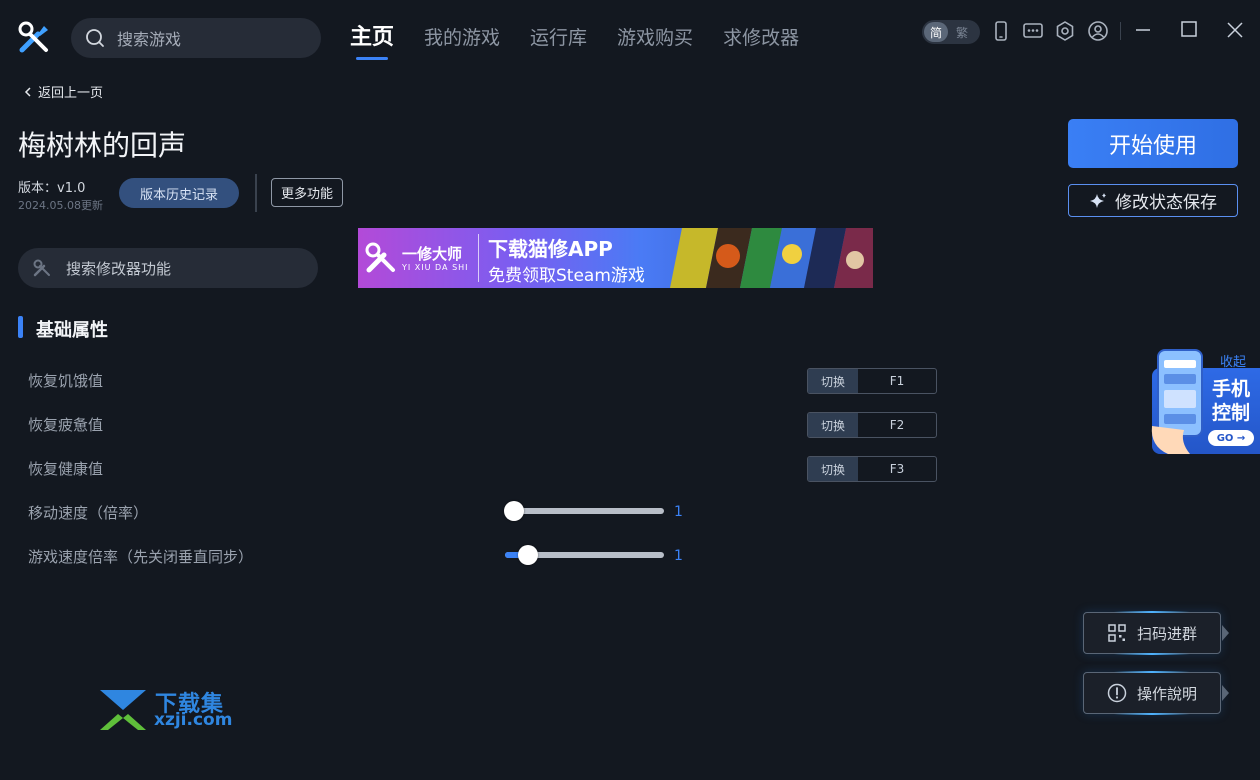 The height and width of the screenshot is (780, 1260). Describe the element at coordinates (1177, 401) in the screenshot. I see `phone-hand-icon` at that location.